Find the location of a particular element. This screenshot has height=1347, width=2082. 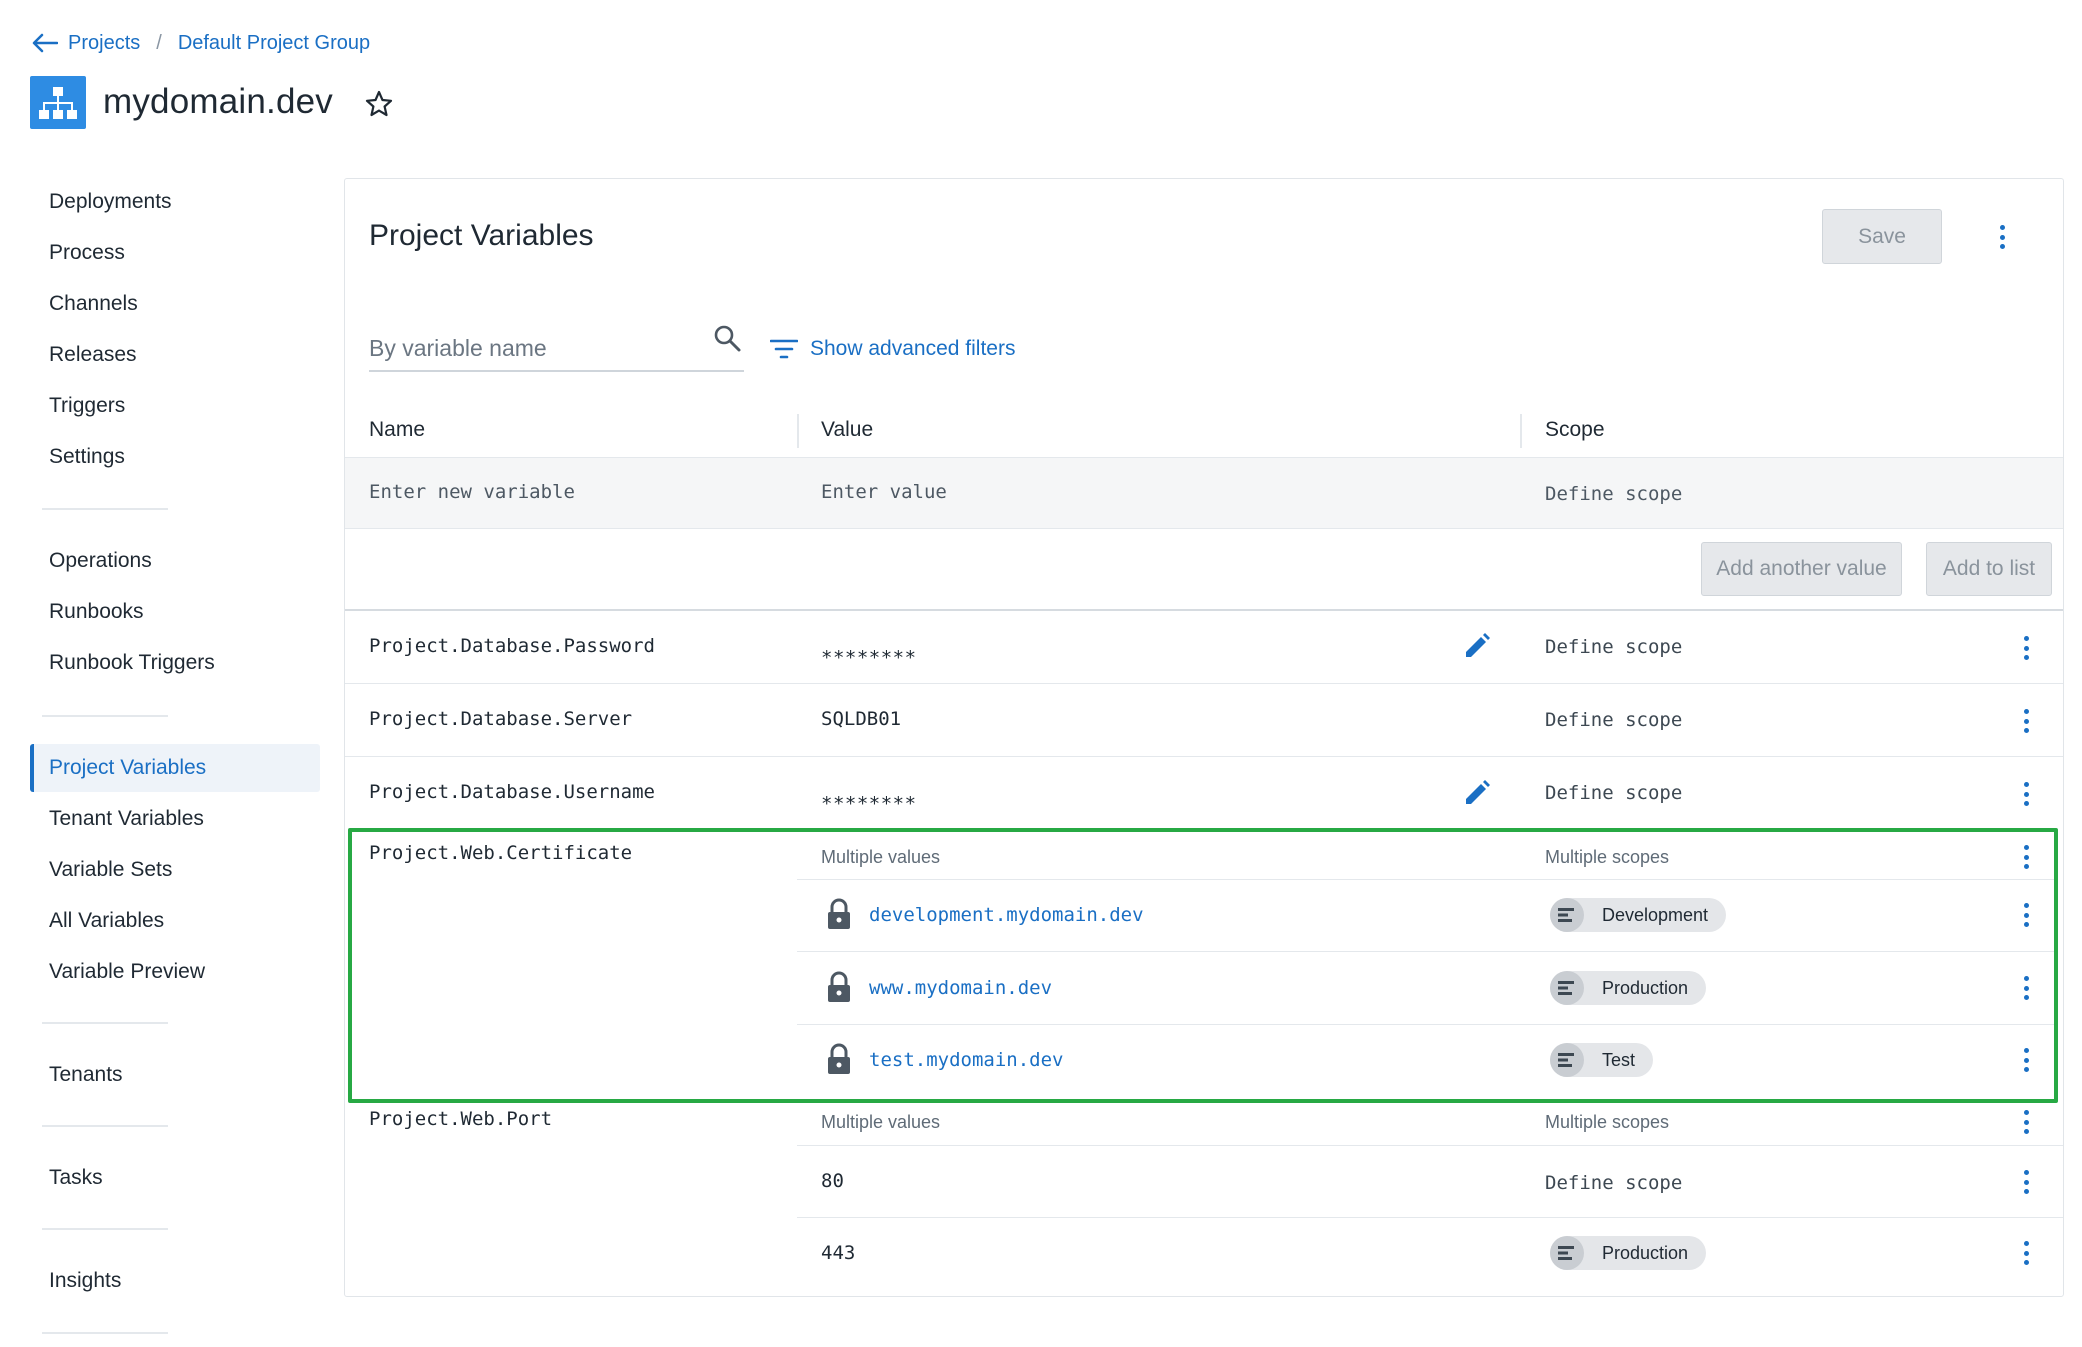

scope-summary: Multiple scopes is located at coordinates (1607, 857).